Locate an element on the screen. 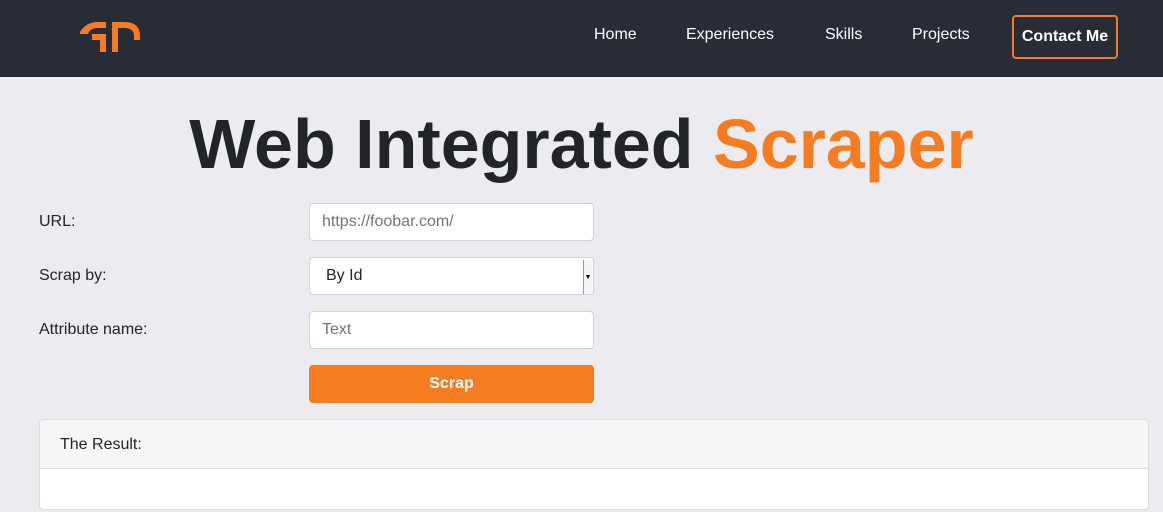 Image resolution: width=1163 pixels, height=512 pixels. url-input is located at coordinates (451, 222).